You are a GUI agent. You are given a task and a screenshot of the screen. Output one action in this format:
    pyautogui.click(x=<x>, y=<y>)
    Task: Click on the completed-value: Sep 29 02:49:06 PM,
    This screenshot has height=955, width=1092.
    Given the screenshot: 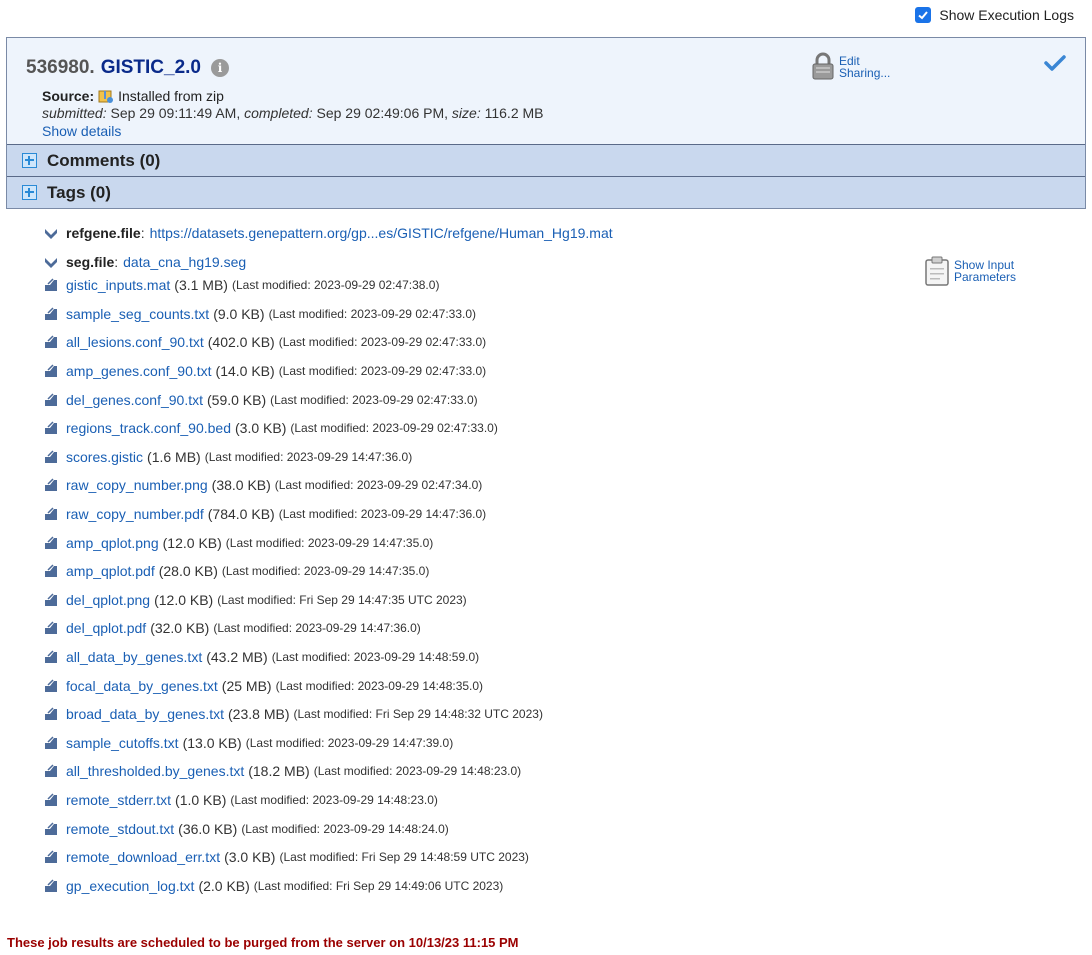 What is the action you would take?
    pyautogui.click(x=382, y=113)
    